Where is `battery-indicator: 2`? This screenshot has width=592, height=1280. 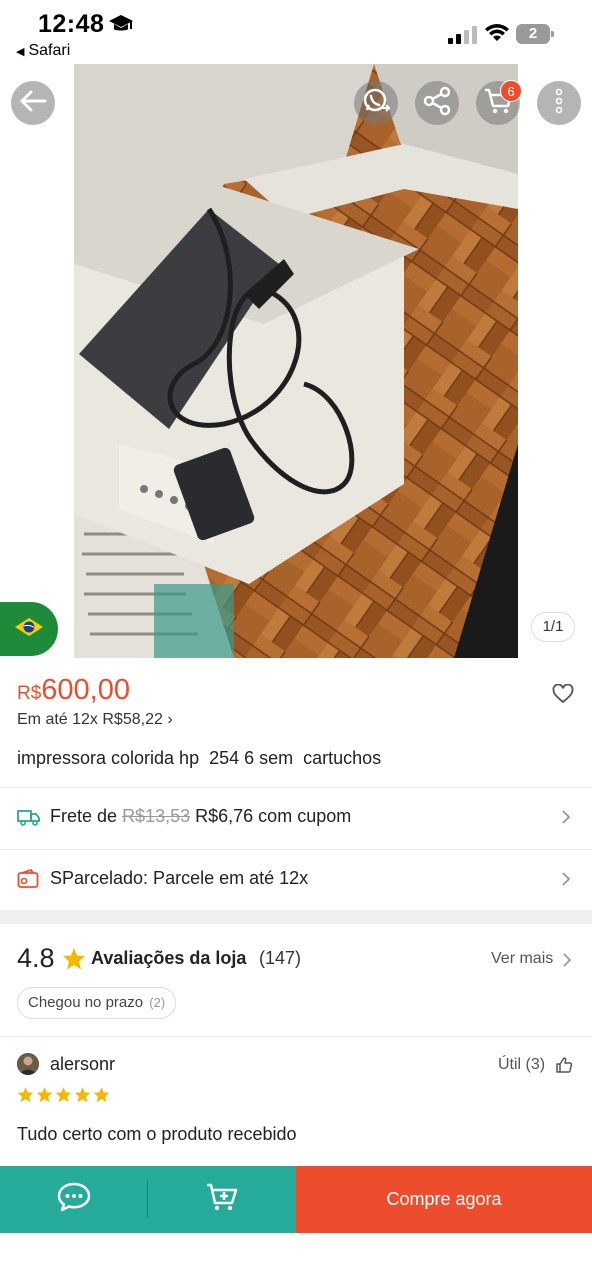
battery-indicator: 2 is located at coordinates (535, 34).